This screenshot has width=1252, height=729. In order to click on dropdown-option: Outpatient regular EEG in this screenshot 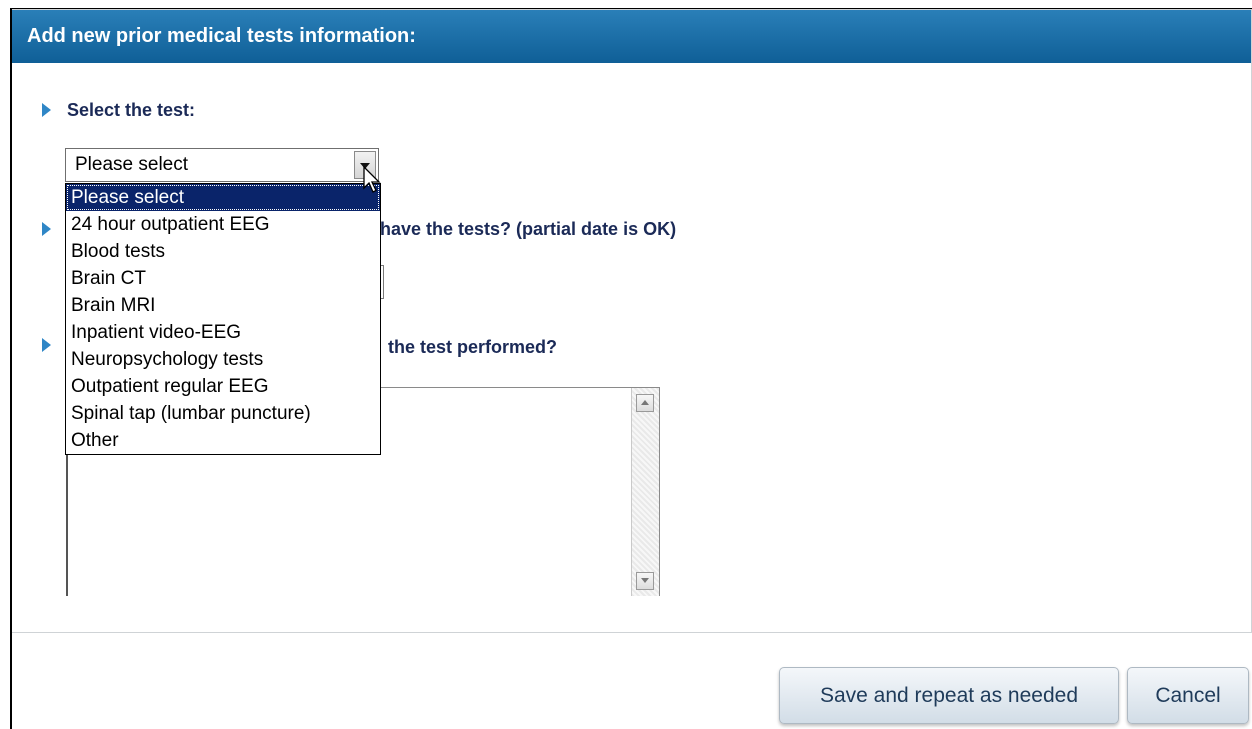, I will do `click(223, 386)`.